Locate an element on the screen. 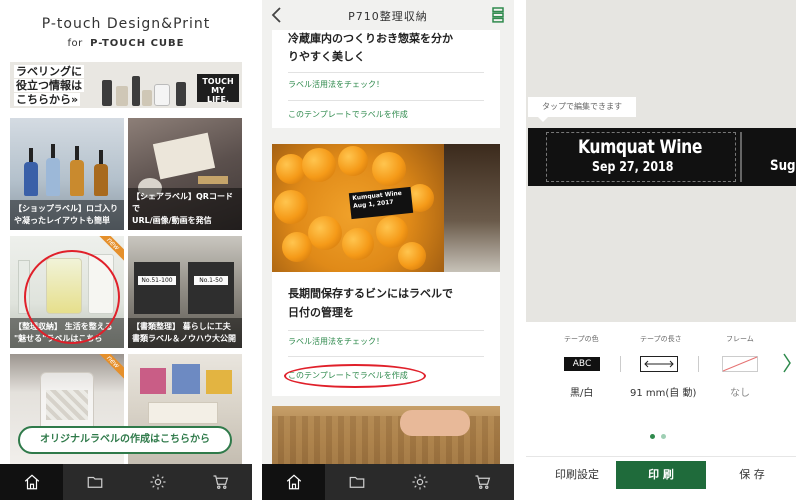 Image resolution: width=796 pixels, height=500 pixels. basket-photo is located at coordinates (386, 435).